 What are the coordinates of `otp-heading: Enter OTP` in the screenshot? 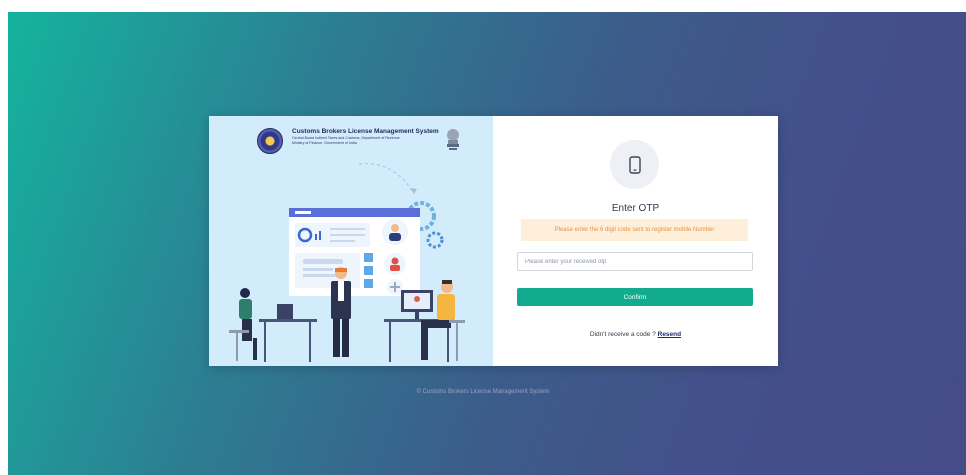 It's located at (635, 208).